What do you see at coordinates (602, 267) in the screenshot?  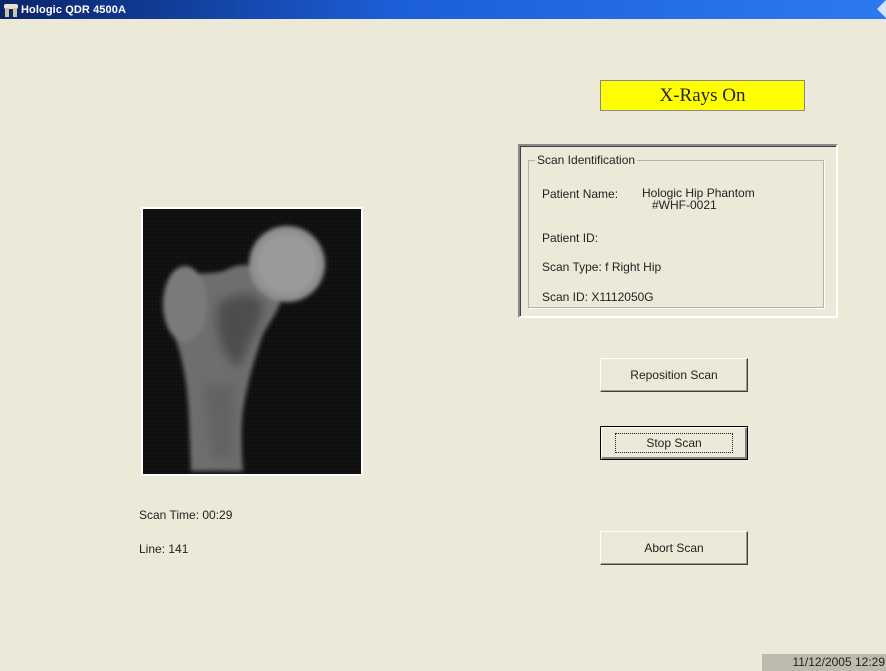 I see `scan-type: Scan Type: f Right Hip` at bounding box center [602, 267].